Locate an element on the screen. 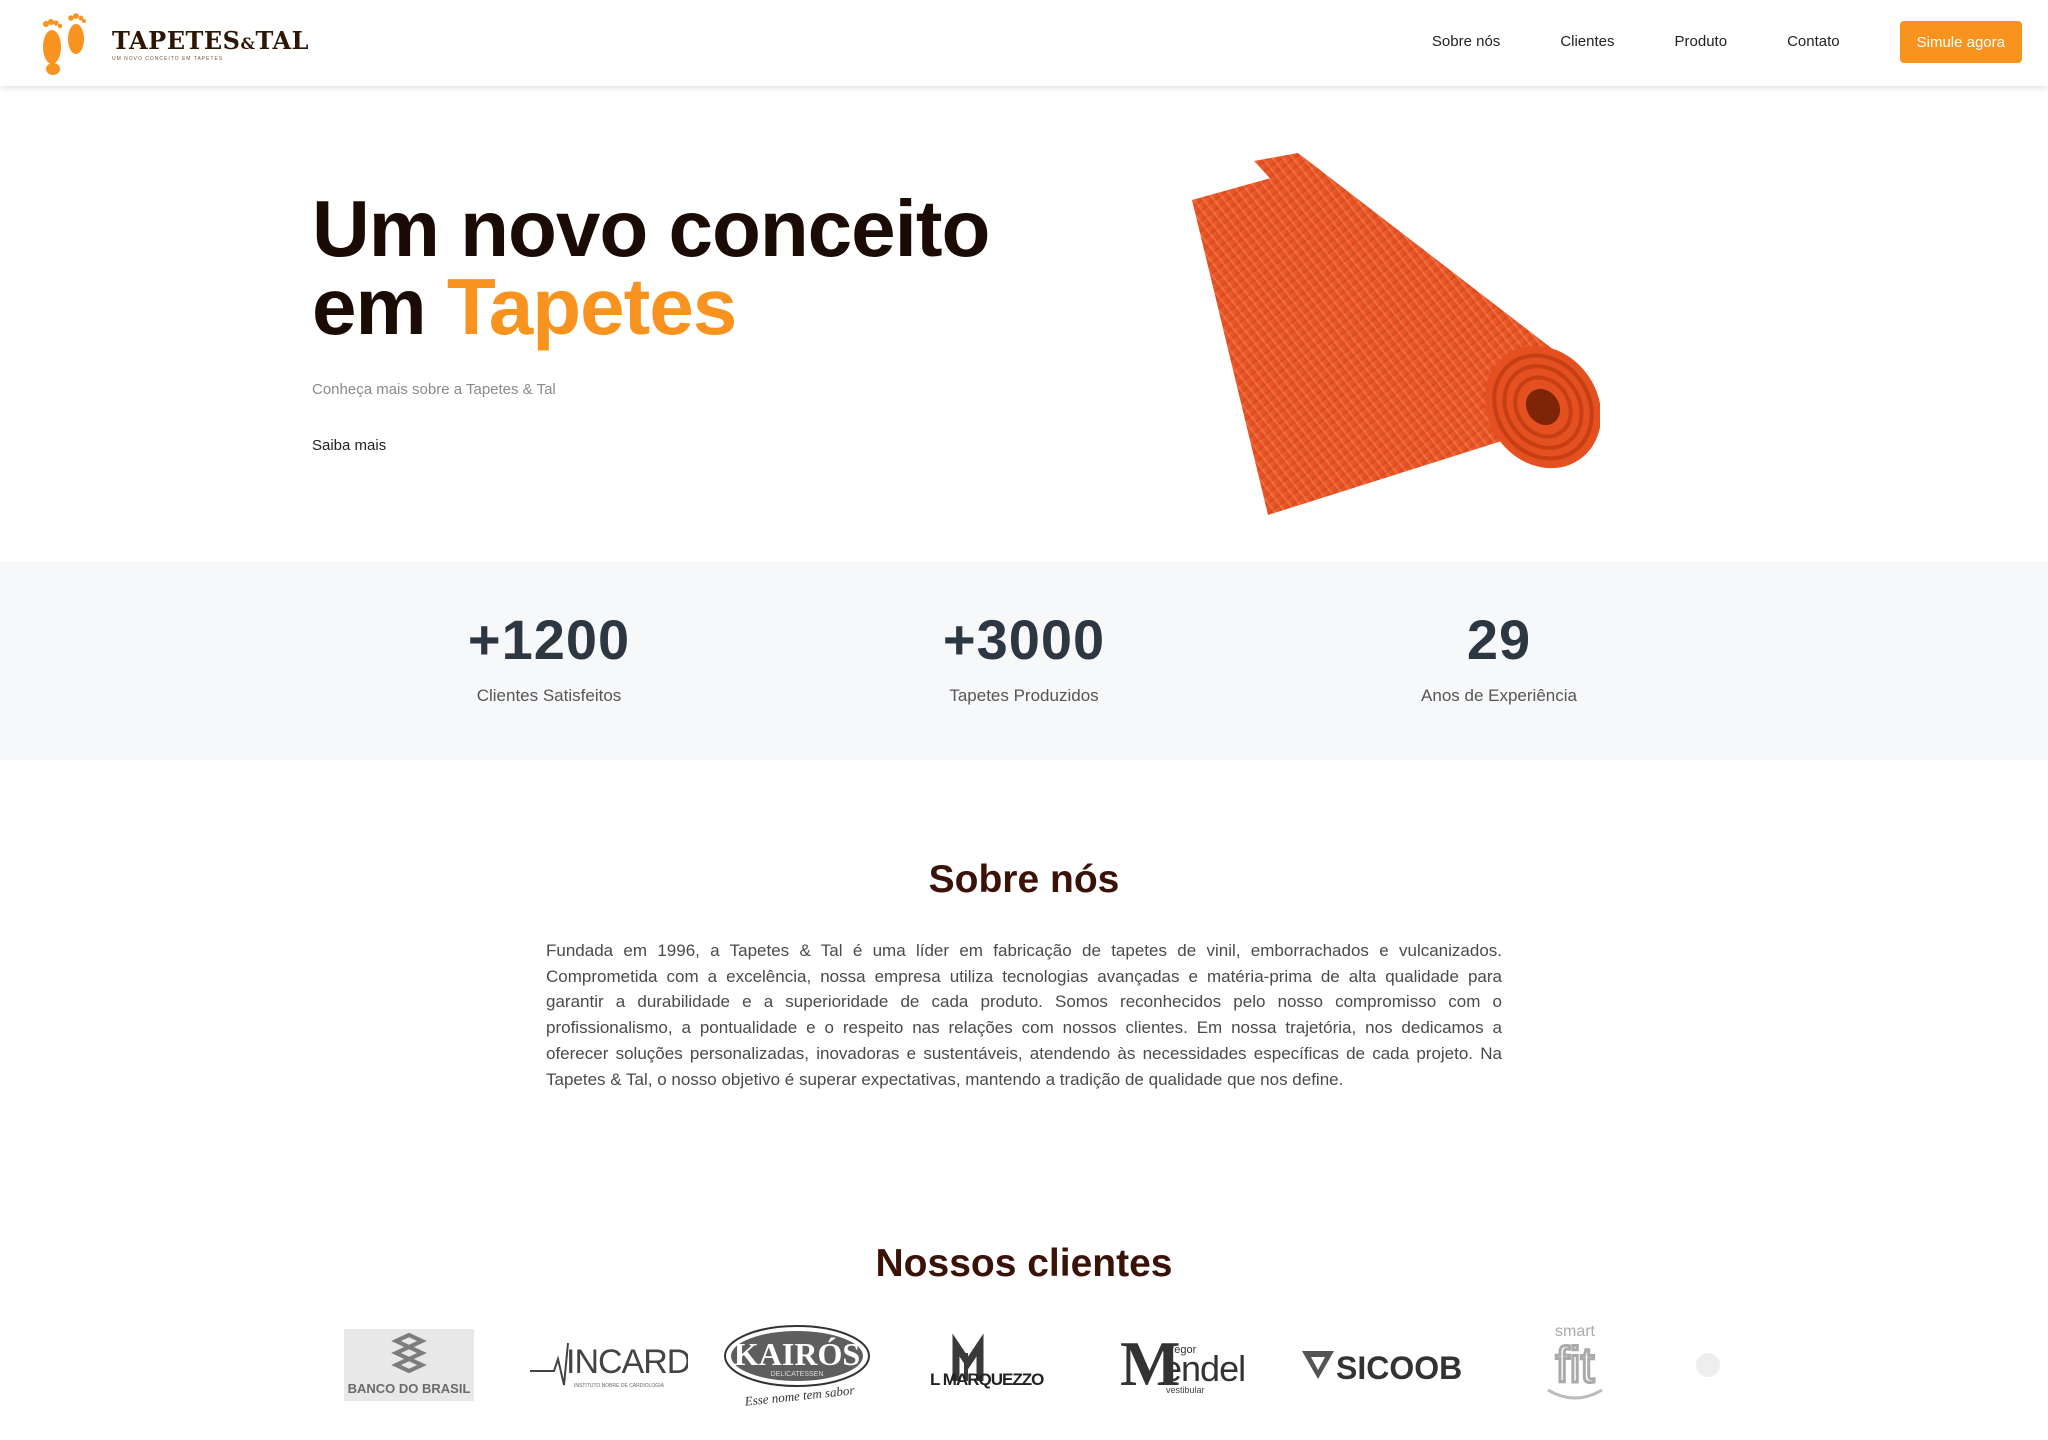 This screenshot has width=2048, height=1440. svg-text: fit is located at coordinates (1575, 1365).